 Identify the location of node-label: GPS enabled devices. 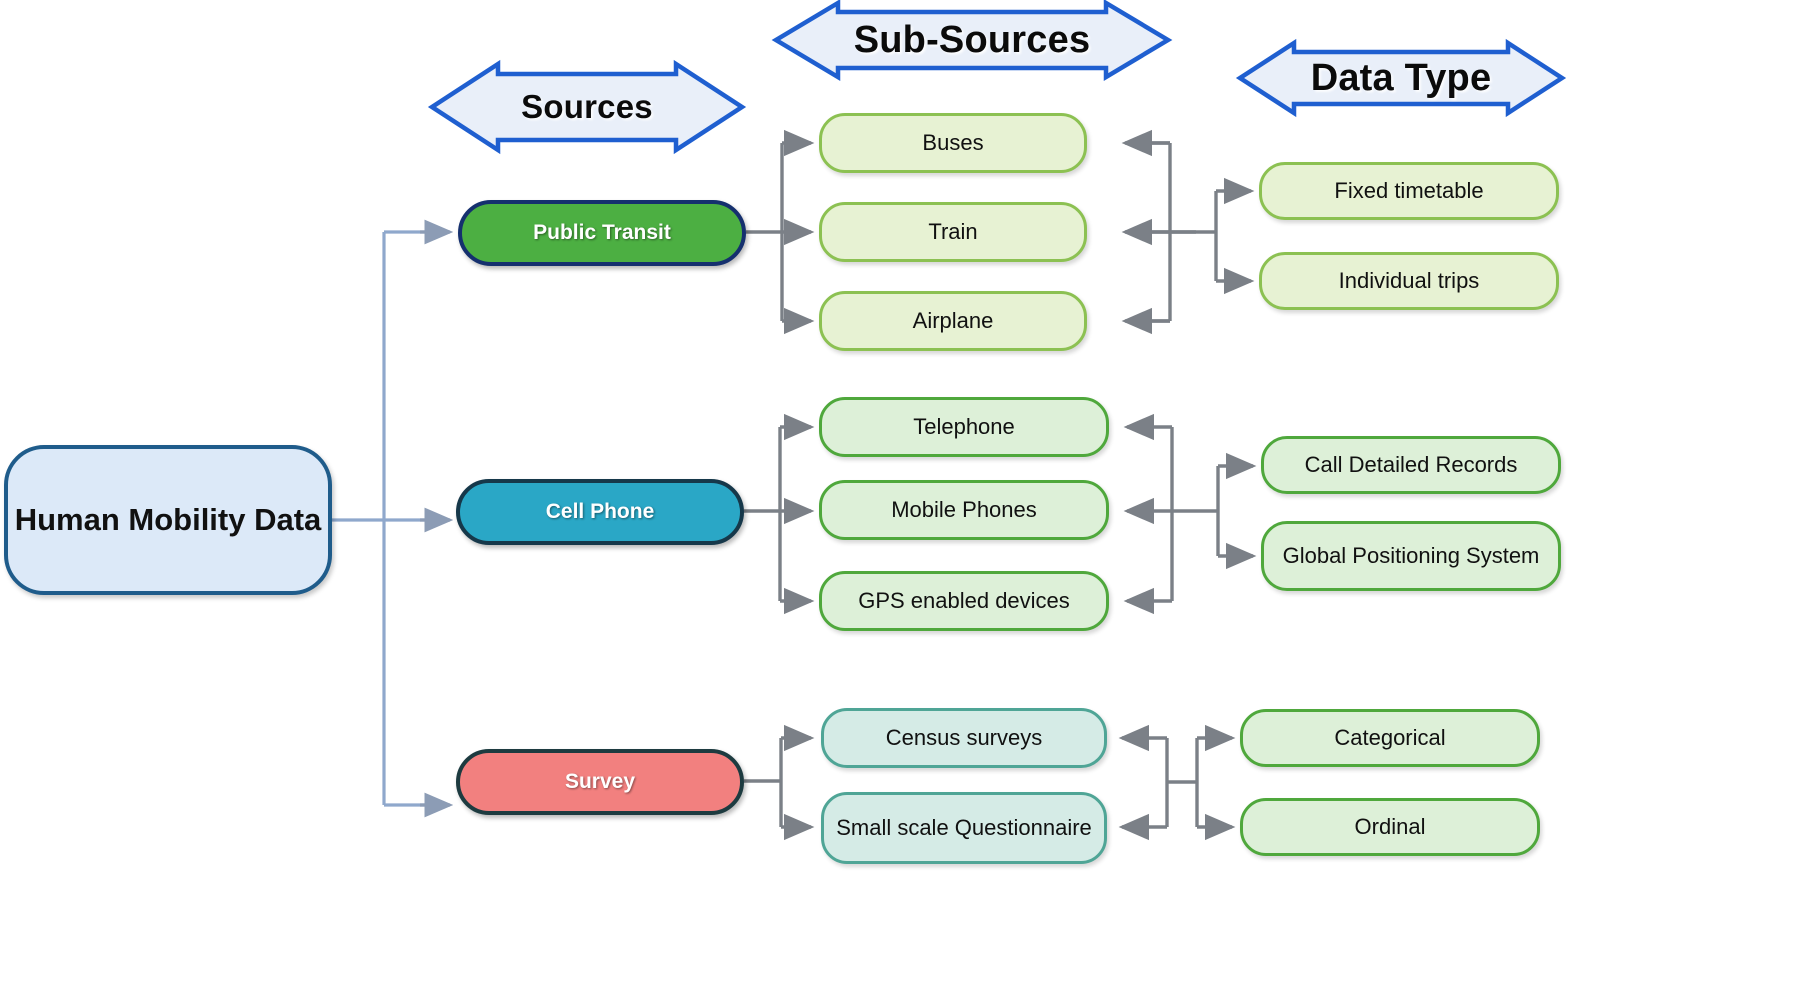
(964, 601).